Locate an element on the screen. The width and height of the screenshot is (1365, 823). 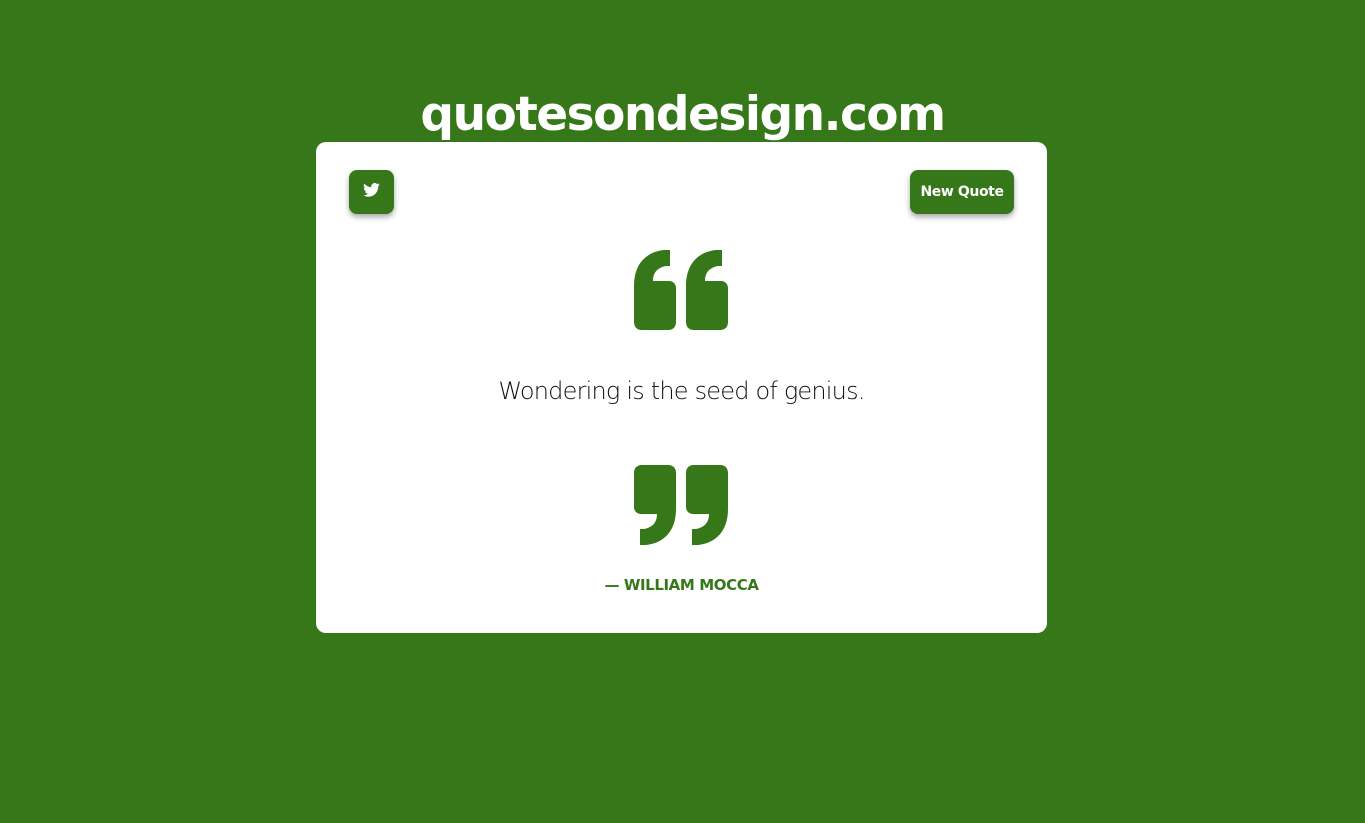
twitter-icon is located at coordinates (371, 192).